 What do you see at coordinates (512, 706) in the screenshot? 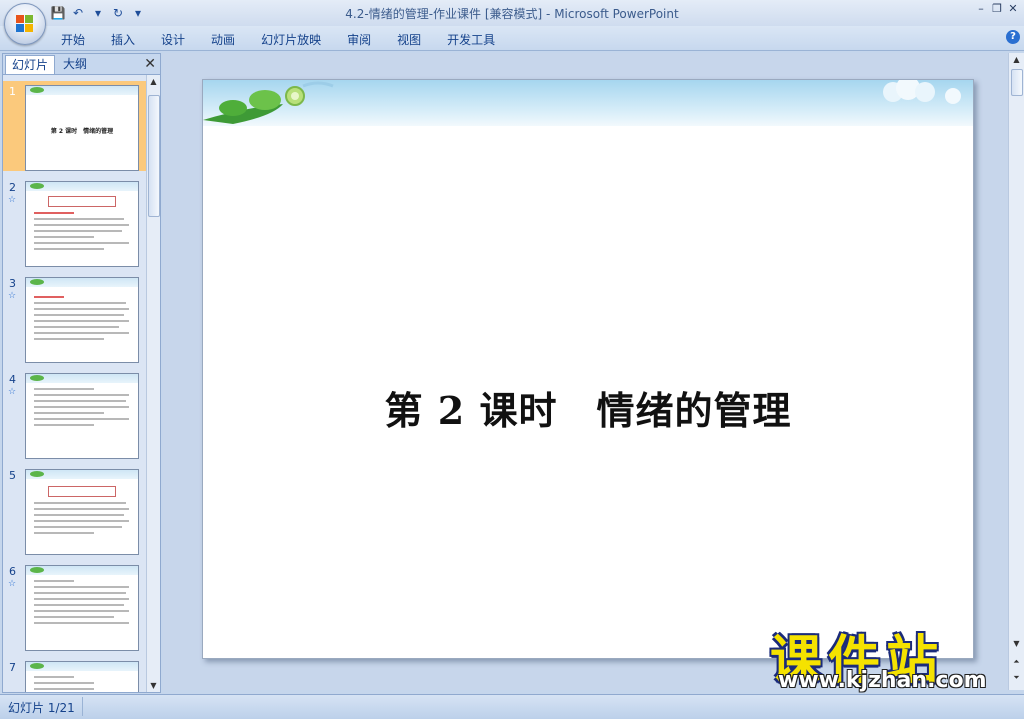
I see `status-bar: 幻灯片 1/21` at bounding box center [512, 706].